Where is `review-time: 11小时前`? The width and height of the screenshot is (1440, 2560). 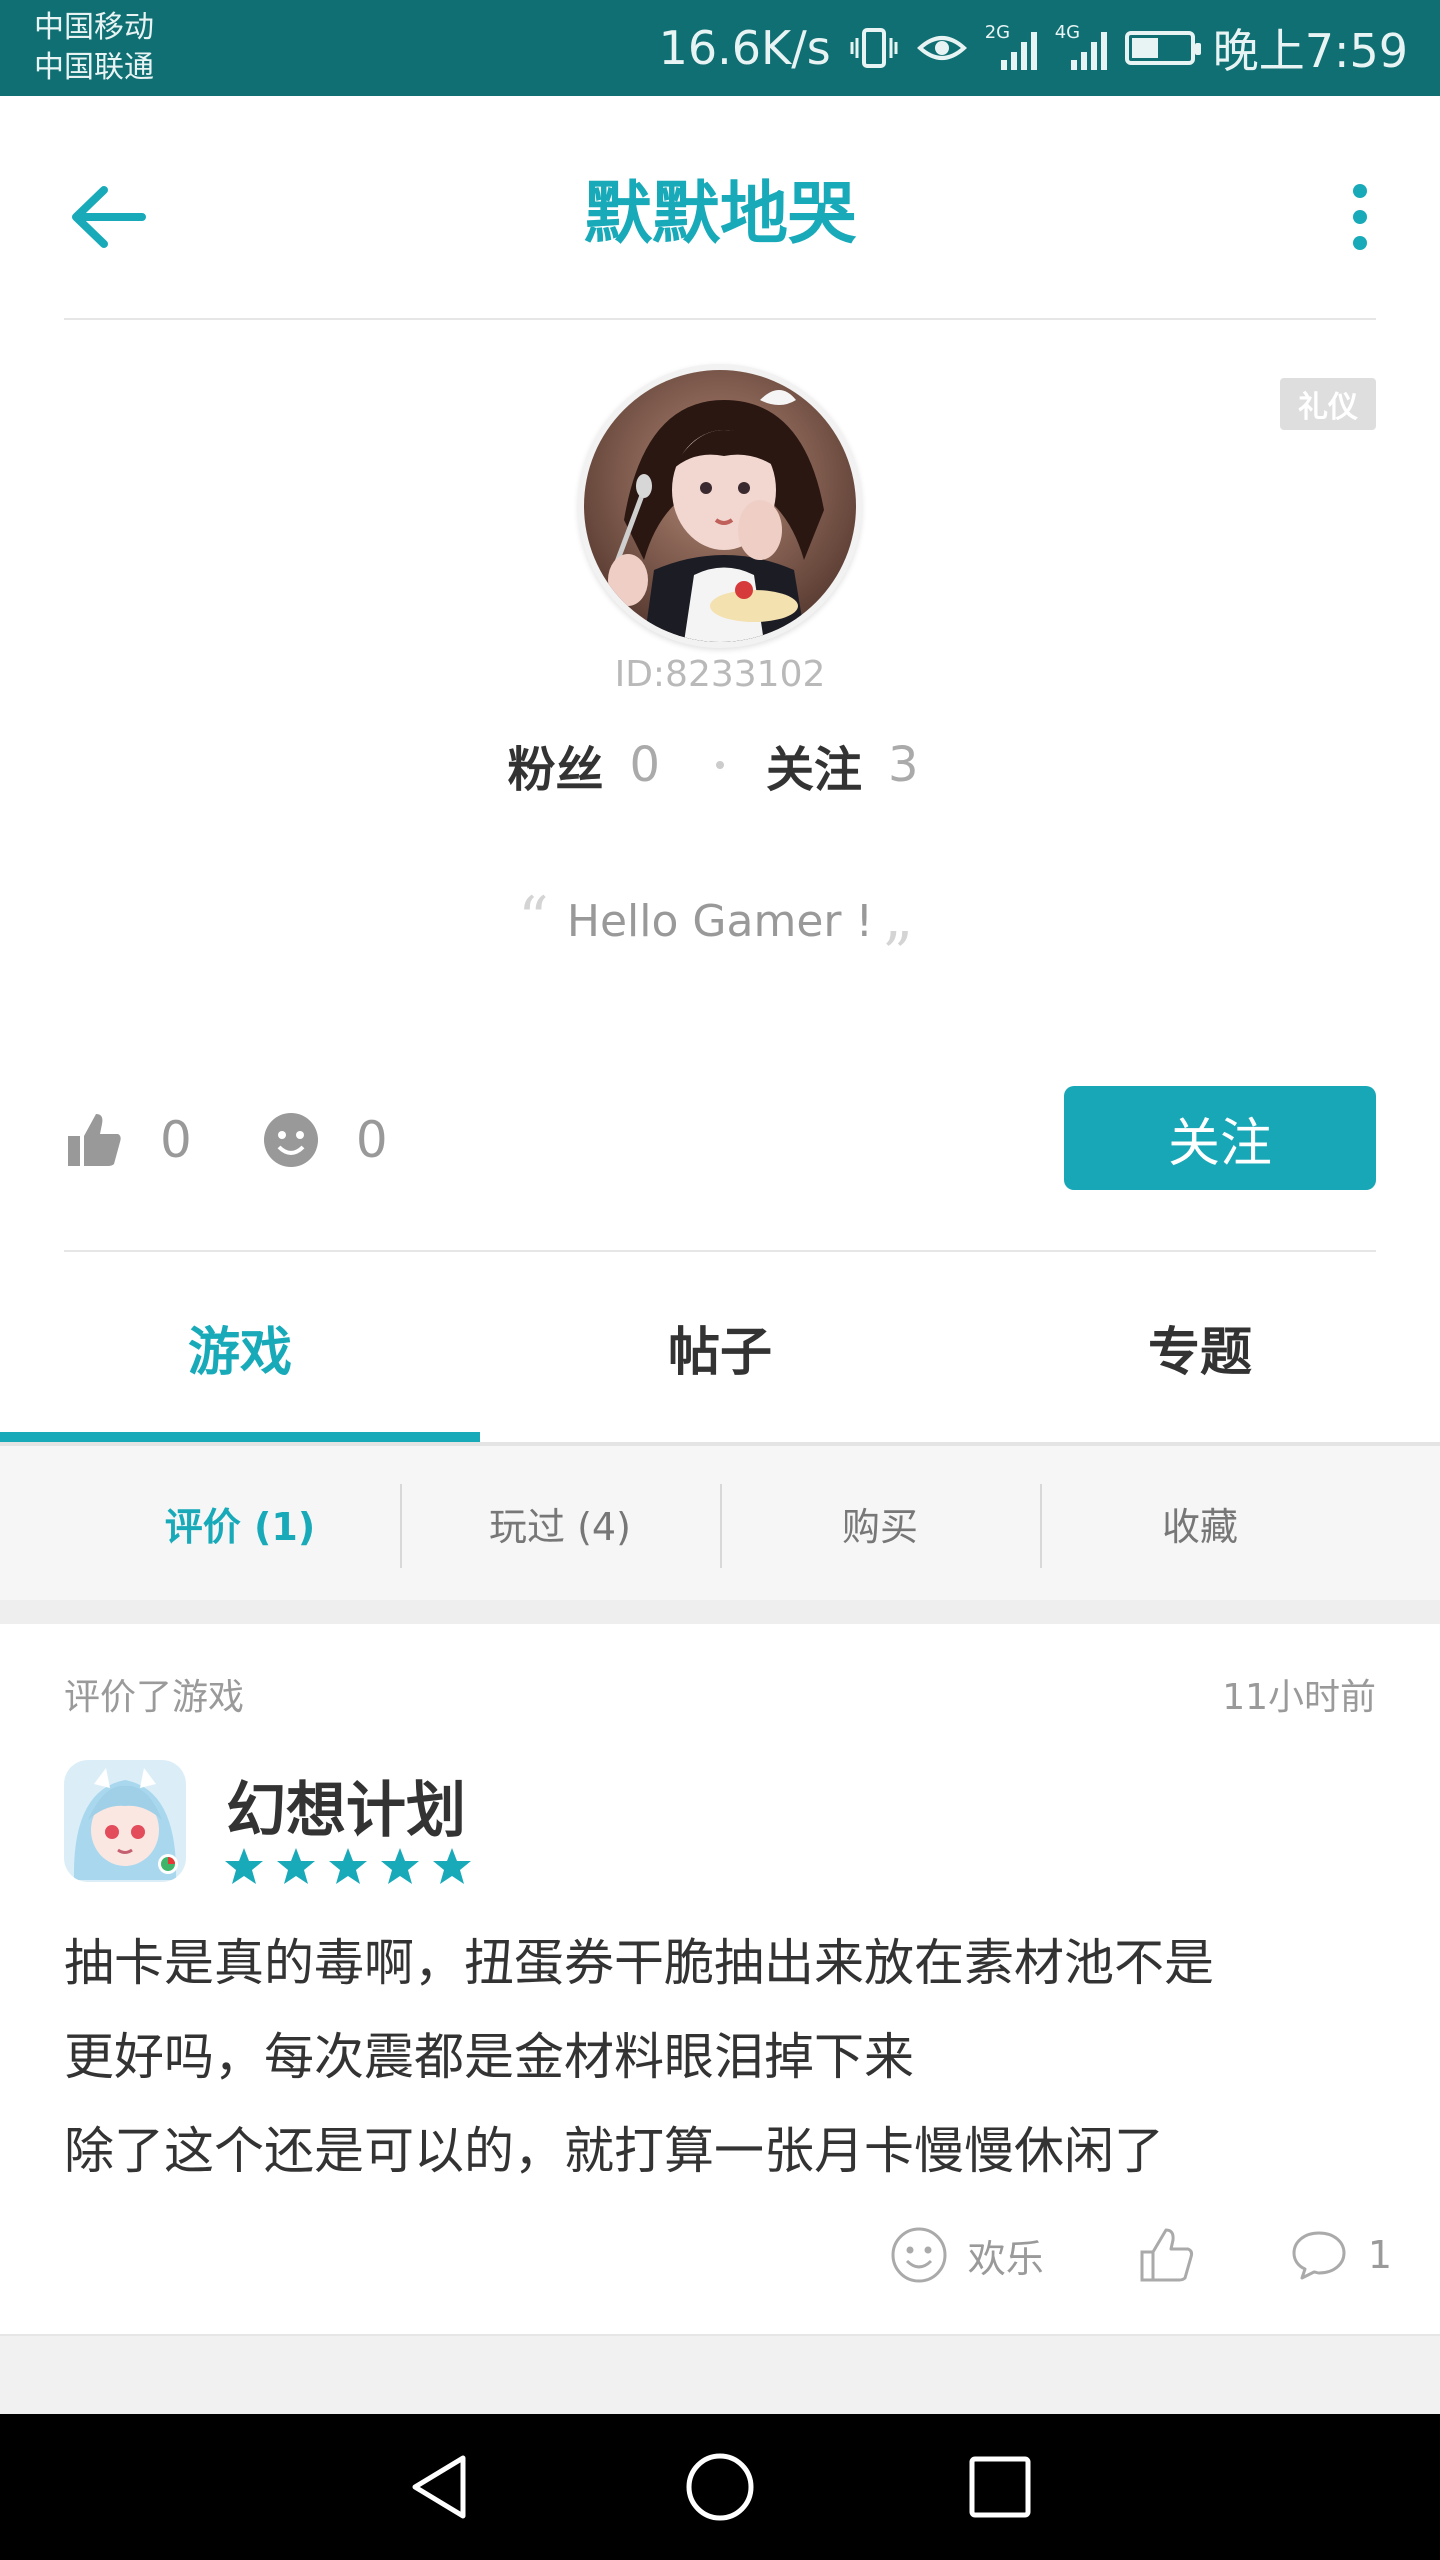 review-time: 11小时前 is located at coordinates (1299, 1697).